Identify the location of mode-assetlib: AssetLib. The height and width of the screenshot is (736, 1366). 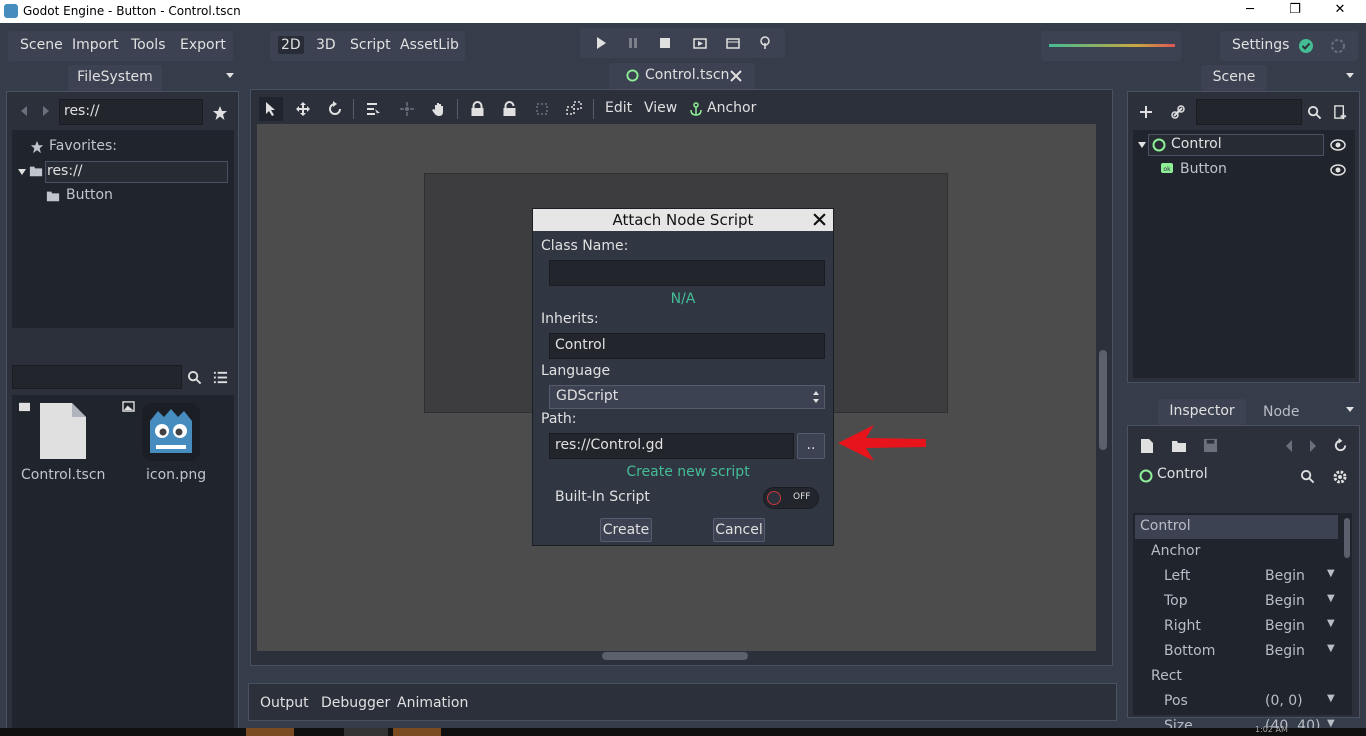
(429, 45).